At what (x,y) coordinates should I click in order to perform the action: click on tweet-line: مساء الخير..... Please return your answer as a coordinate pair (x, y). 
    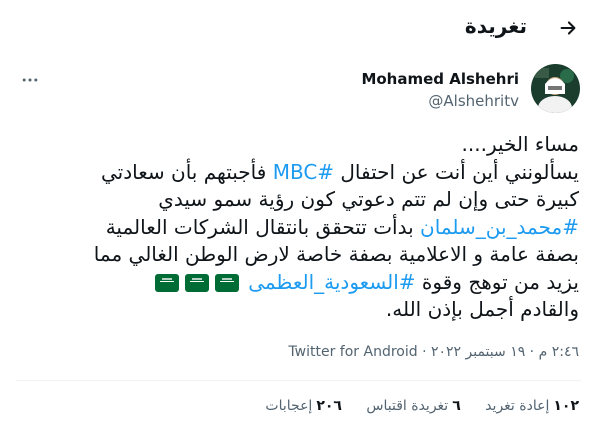
    Looking at the image, I should click on (520, 144).